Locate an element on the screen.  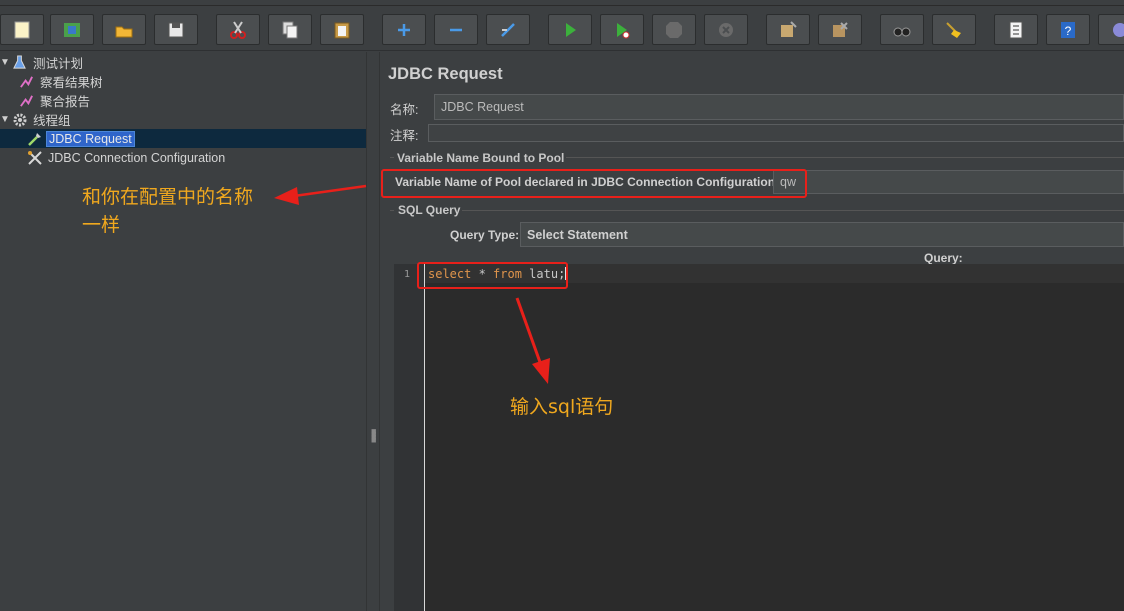
arrow-to-sql is located at coordinates (529, 331).